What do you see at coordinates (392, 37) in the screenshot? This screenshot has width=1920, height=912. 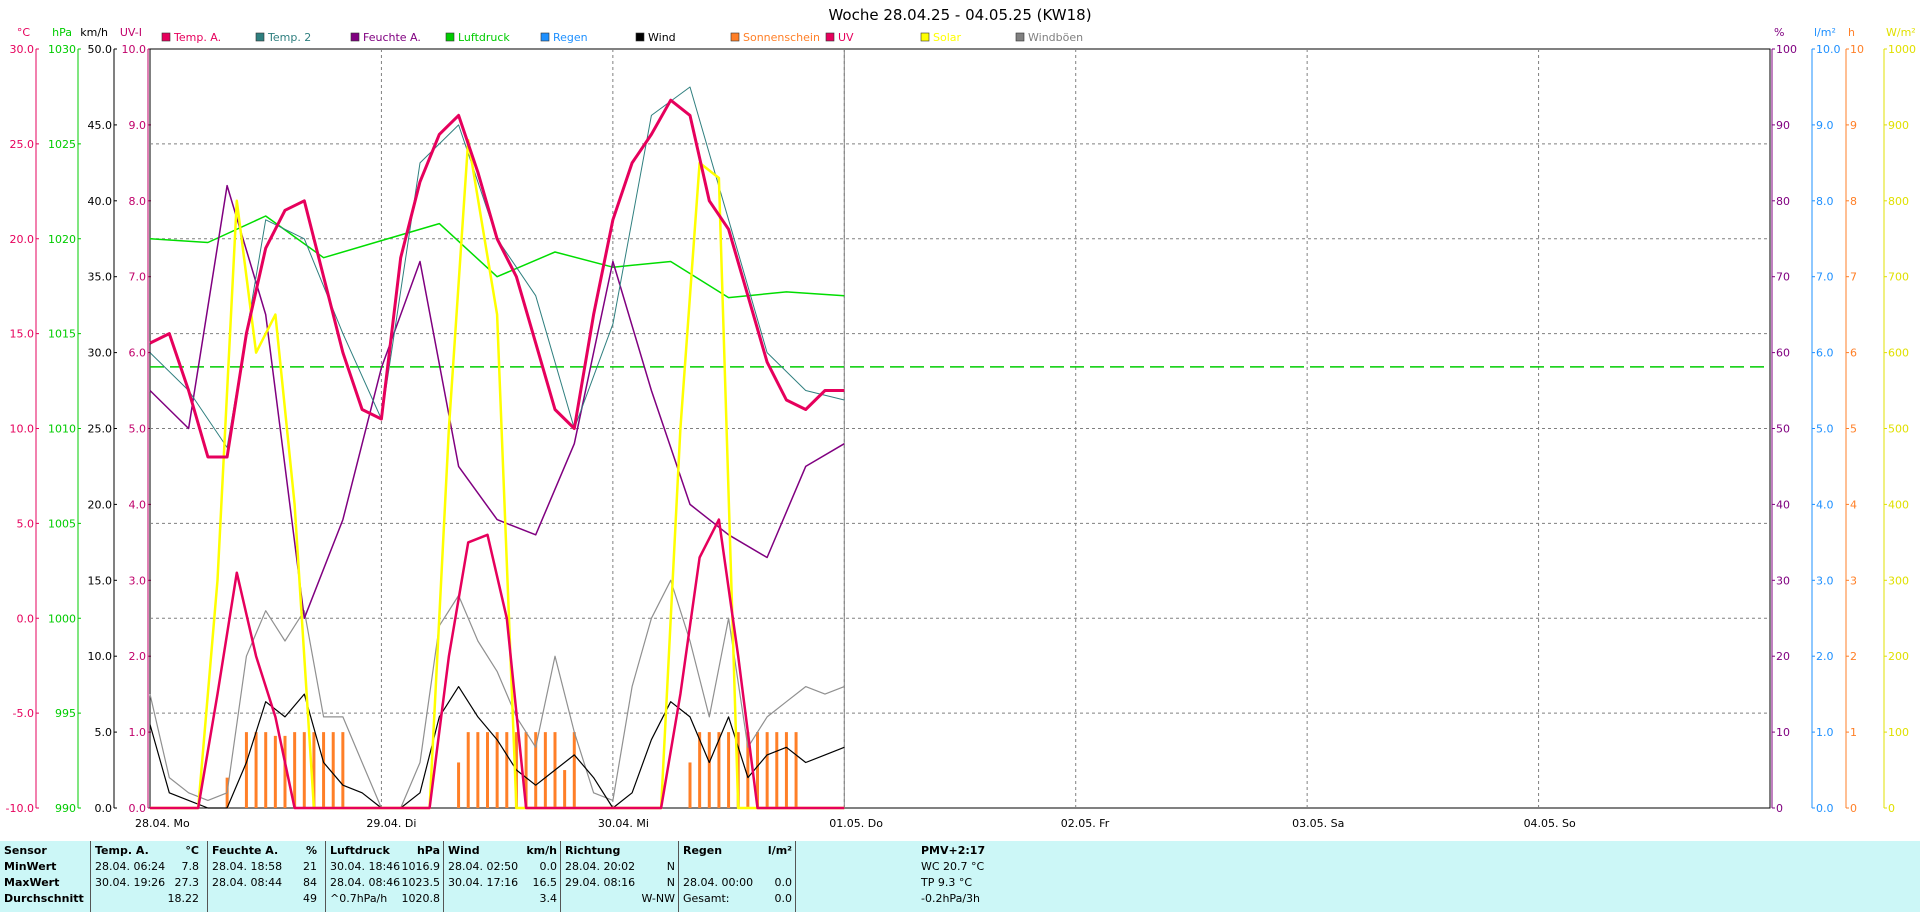 I see `legend-label: Feuchte A.` at bounding box center [392, 37].